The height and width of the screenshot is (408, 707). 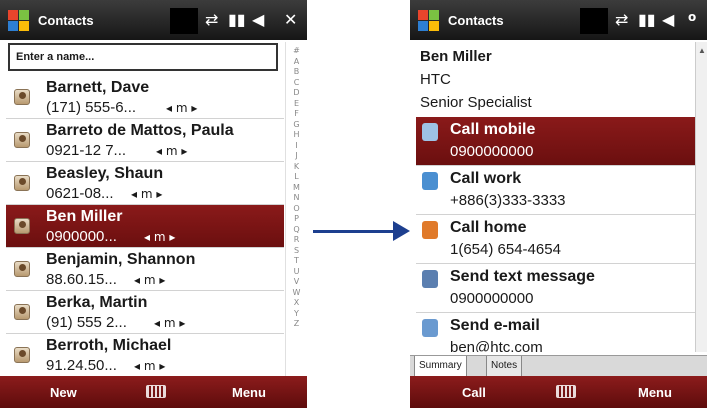 I want to click on transition-arrow-icon, so click(x=401, y=231).